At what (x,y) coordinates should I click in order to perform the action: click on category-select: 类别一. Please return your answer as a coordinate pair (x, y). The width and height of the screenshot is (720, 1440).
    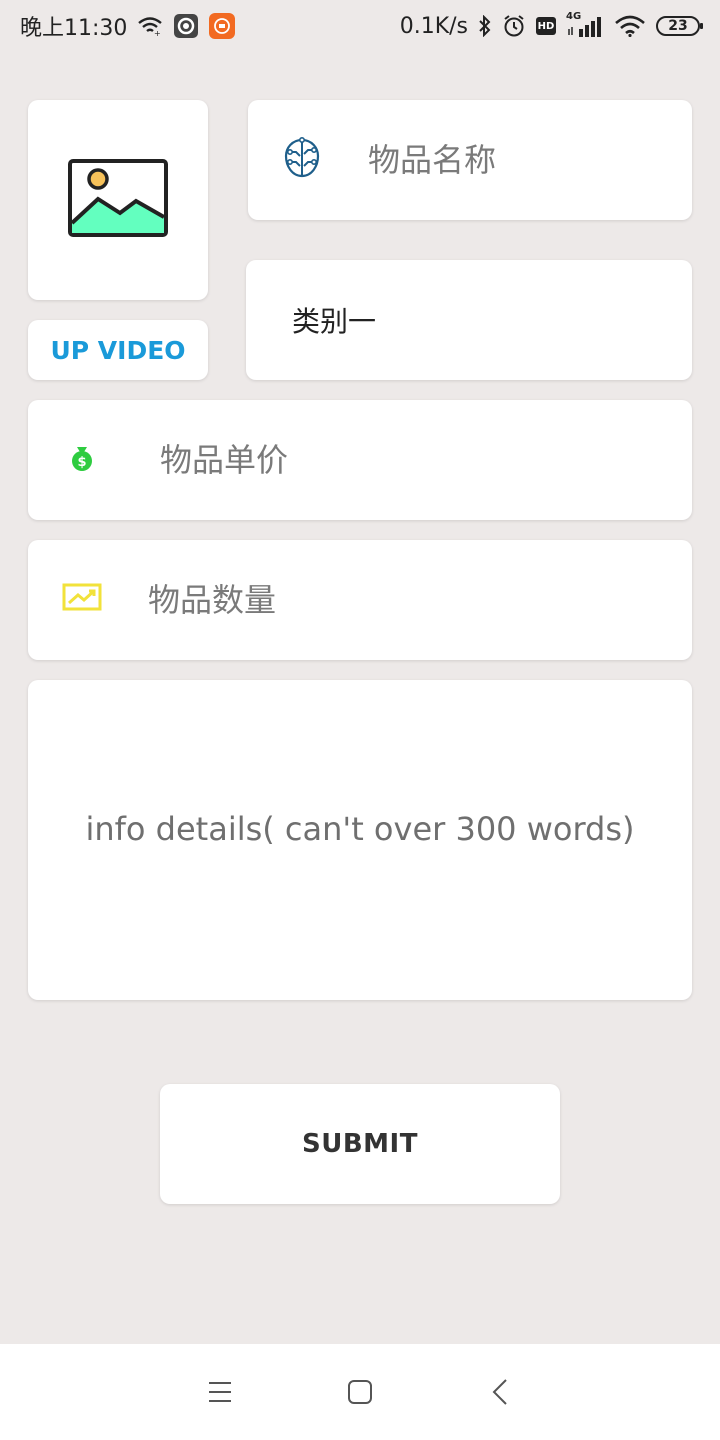
    Looking at the image, I should click on (469, 320).